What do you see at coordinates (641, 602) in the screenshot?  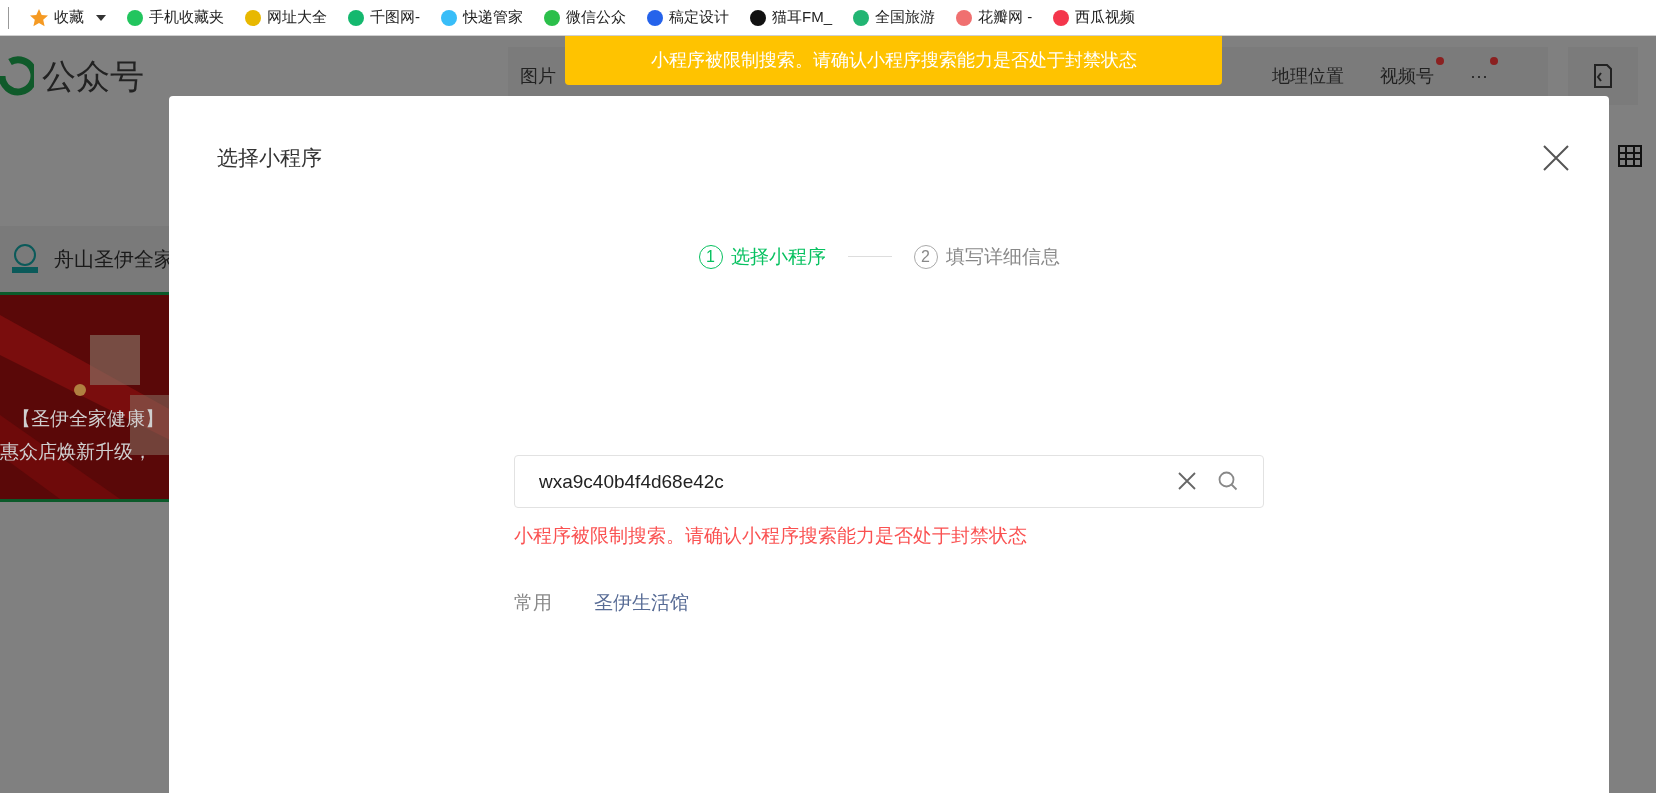 I see `recent-mini-program-link: 圣伊生活馆` at bounding box center [641, 602].